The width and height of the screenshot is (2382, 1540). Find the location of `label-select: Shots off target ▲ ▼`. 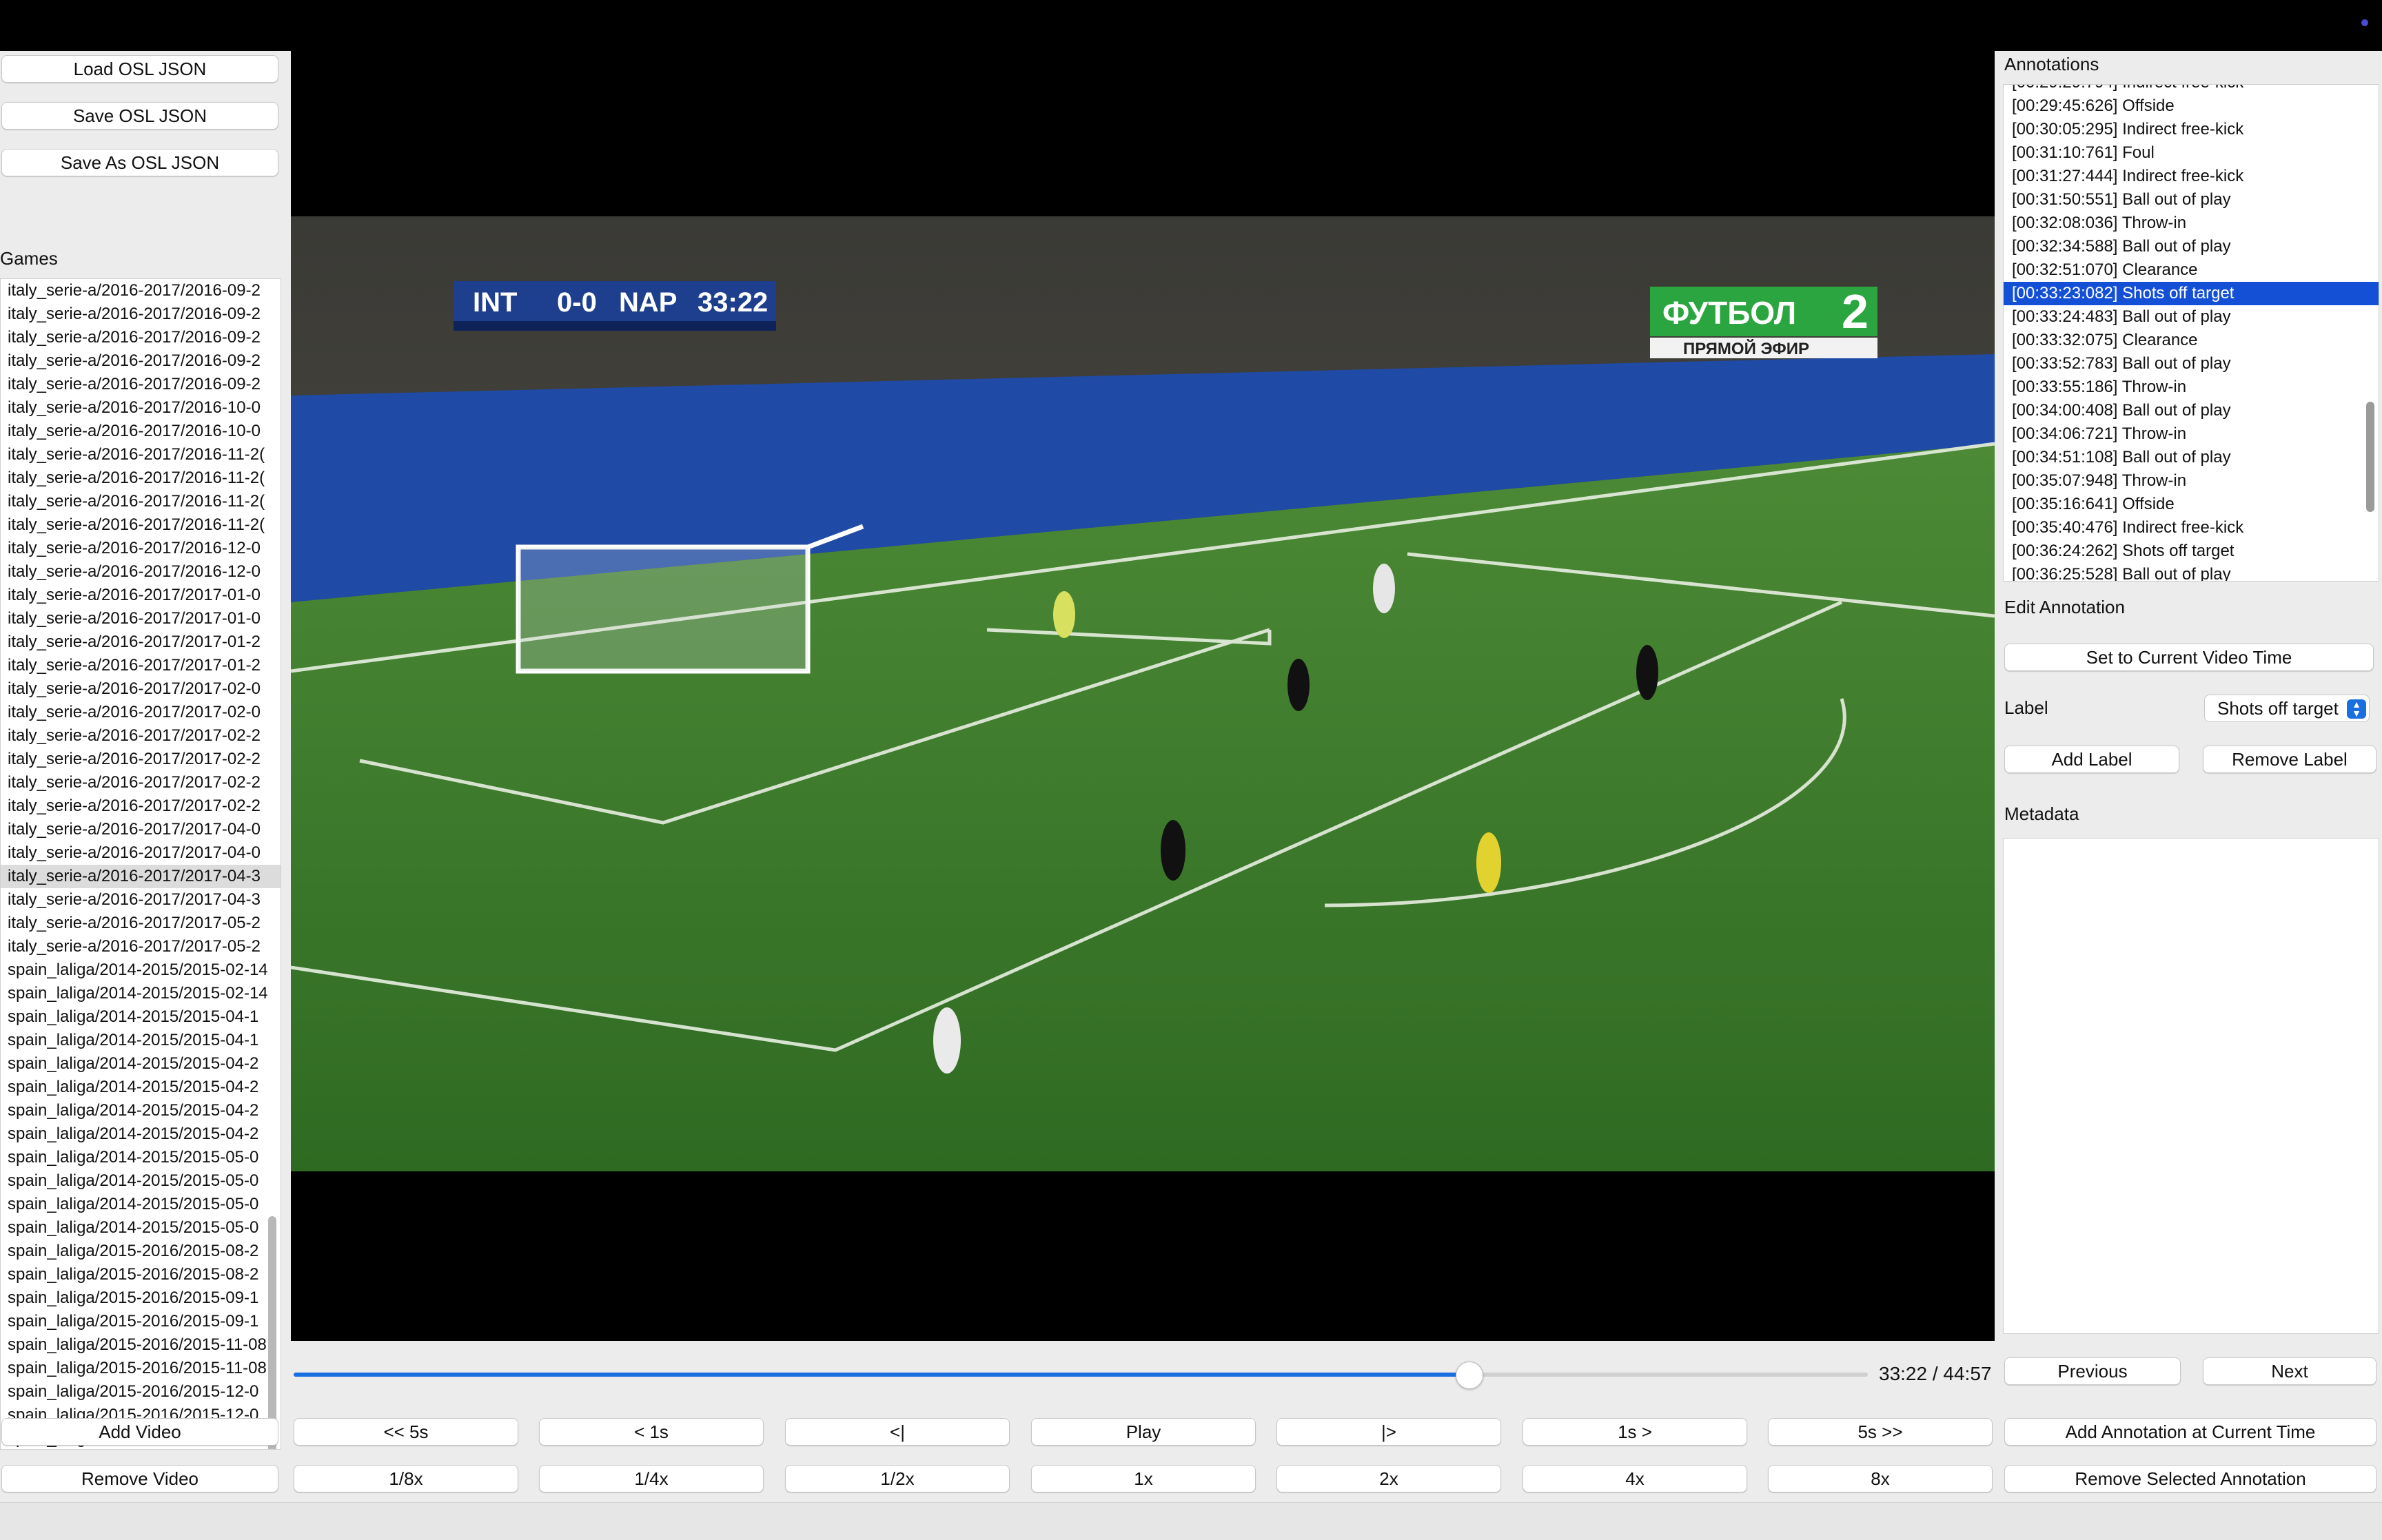

label-select: Shots off target ▲ ▼ is located at coordinates (2287, 708).